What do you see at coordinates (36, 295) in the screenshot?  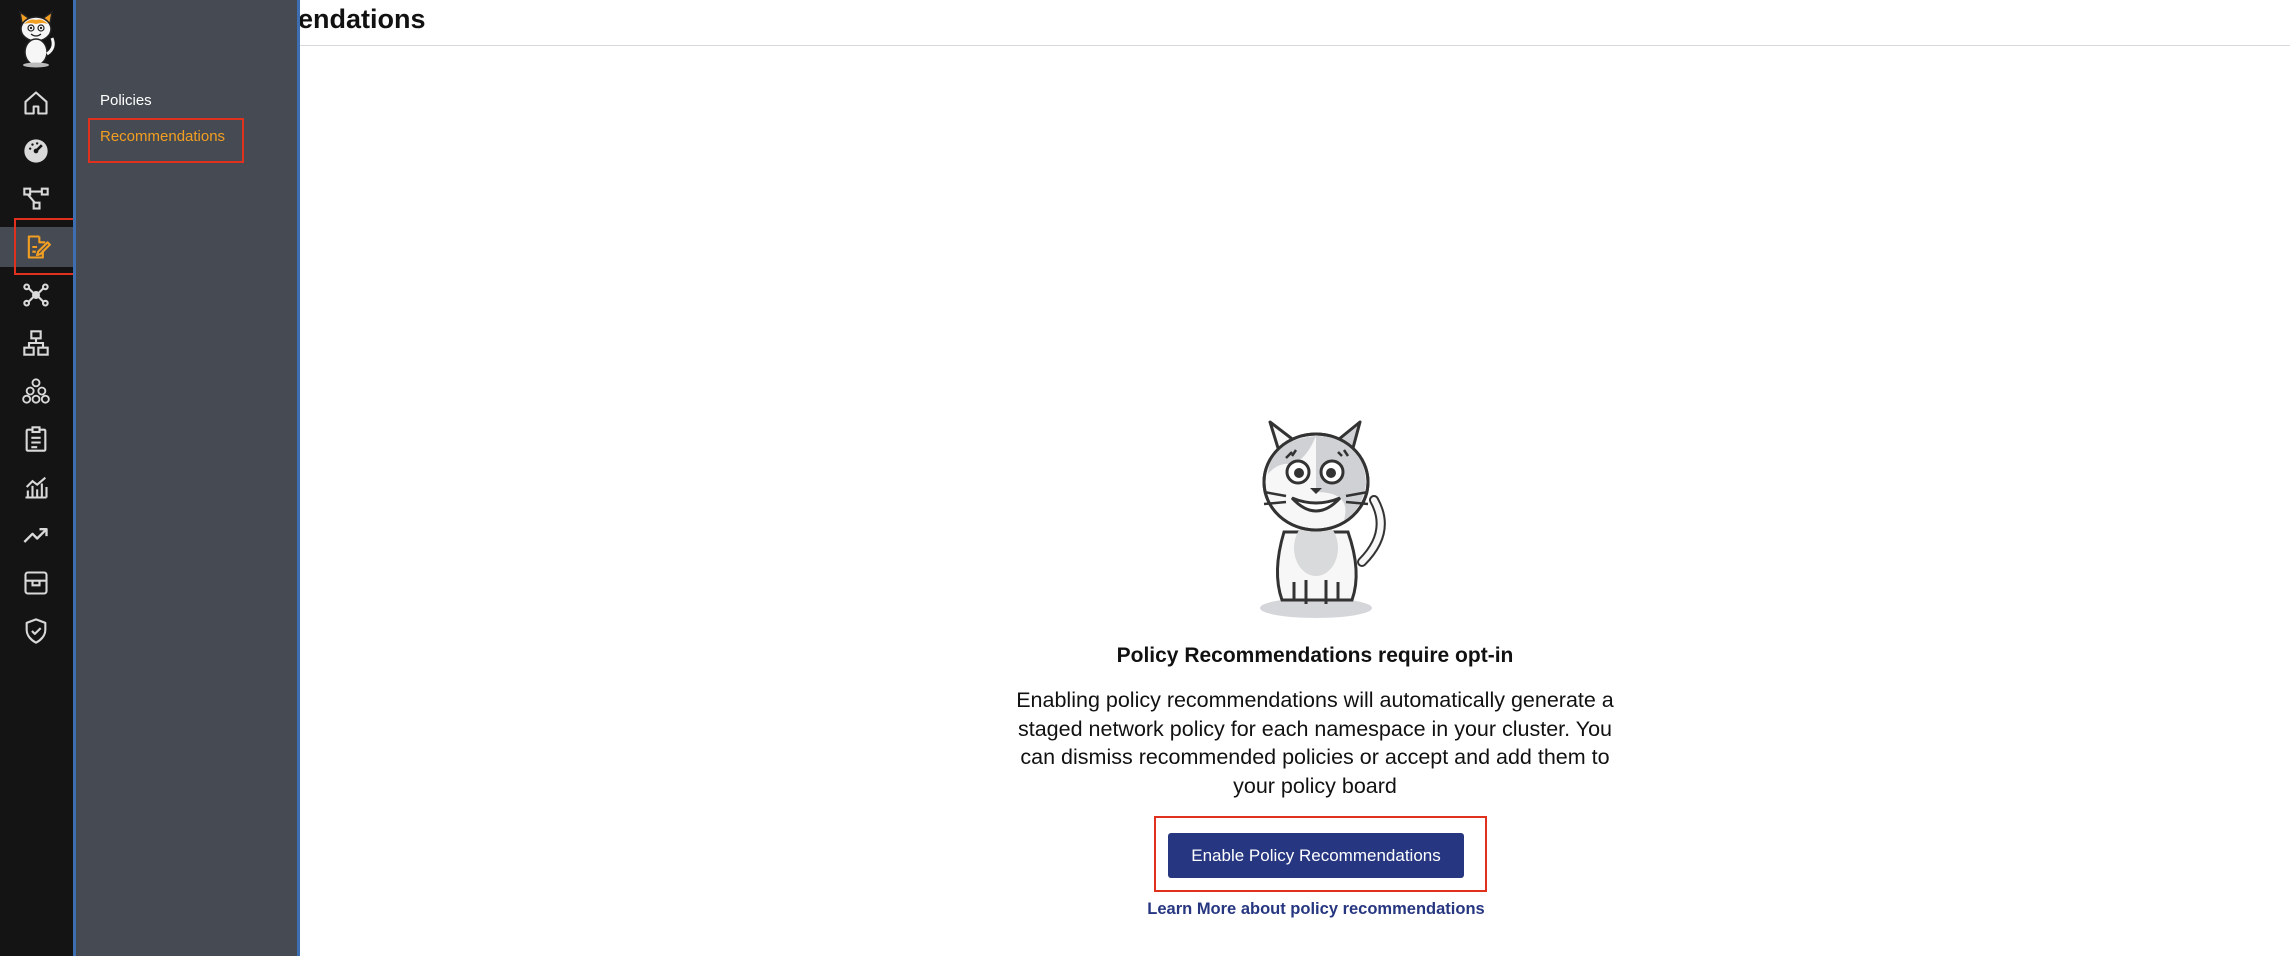 I see `network-icon` at bounding box center [36, 295].